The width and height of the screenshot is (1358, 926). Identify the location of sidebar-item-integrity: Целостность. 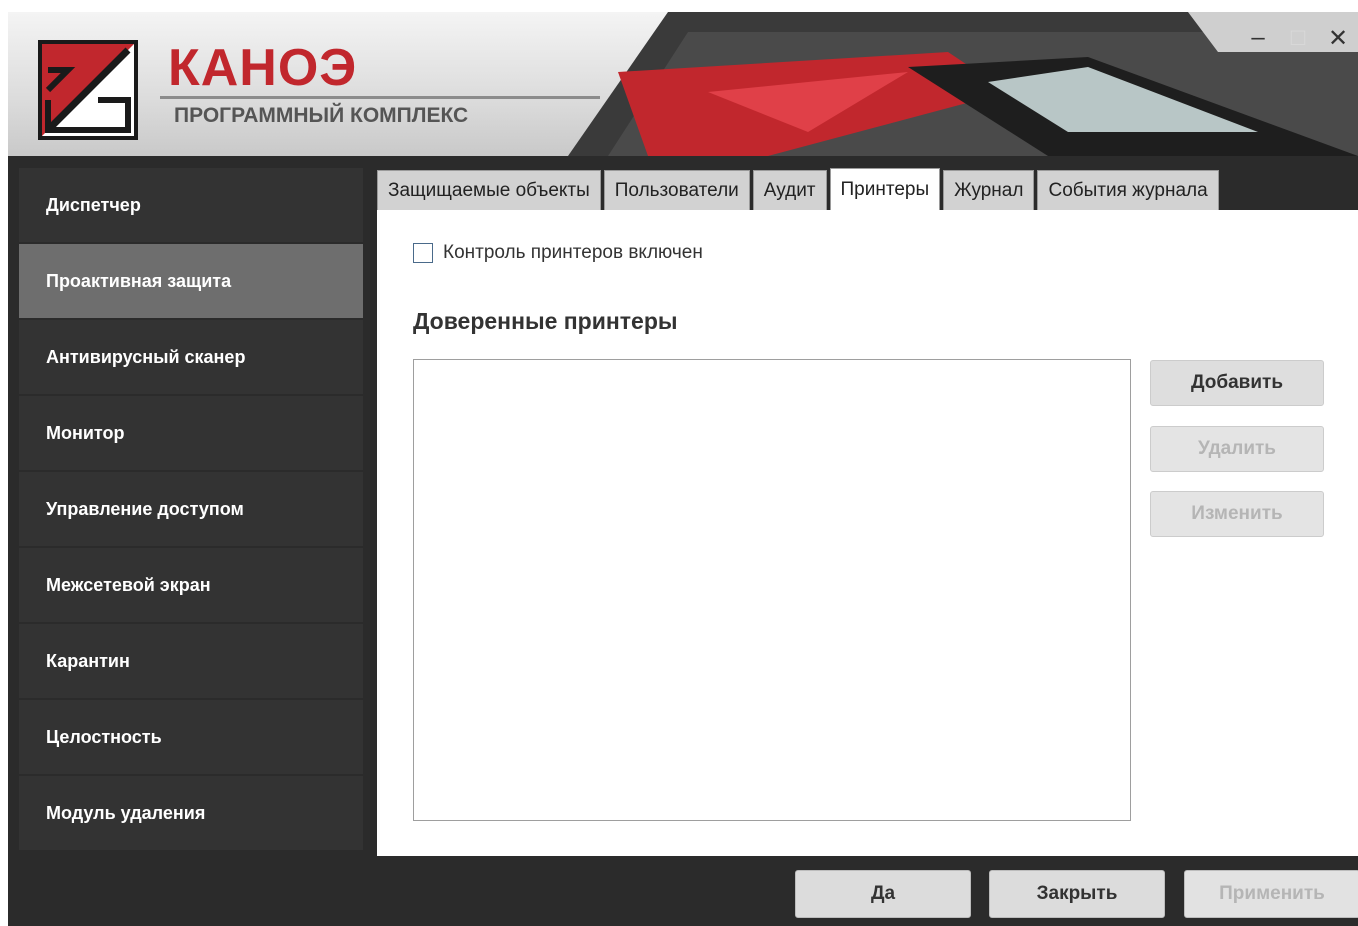
(191, 737).